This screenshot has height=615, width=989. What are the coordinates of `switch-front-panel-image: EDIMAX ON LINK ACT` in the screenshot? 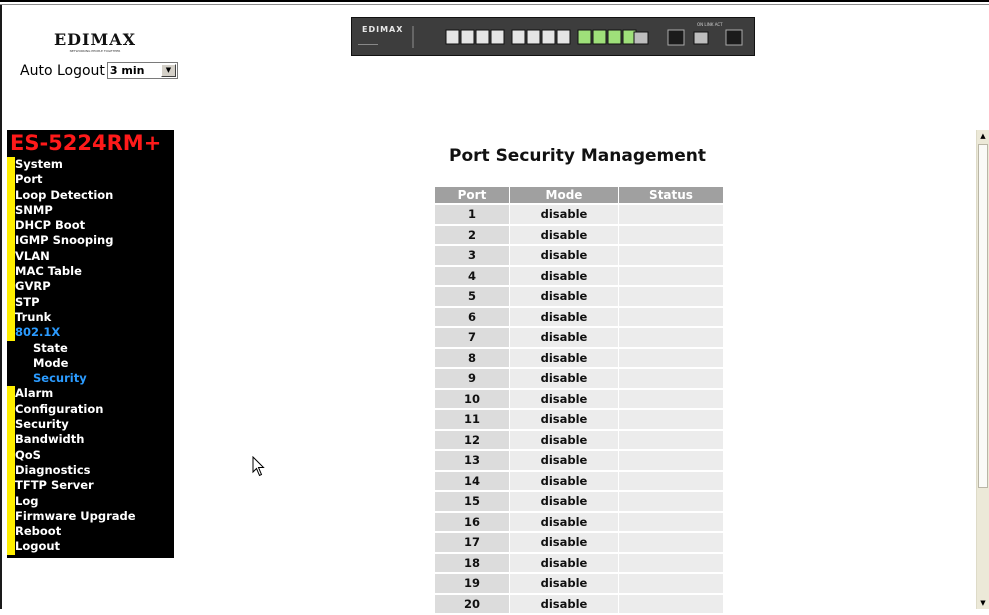 It's located at (553, 36).